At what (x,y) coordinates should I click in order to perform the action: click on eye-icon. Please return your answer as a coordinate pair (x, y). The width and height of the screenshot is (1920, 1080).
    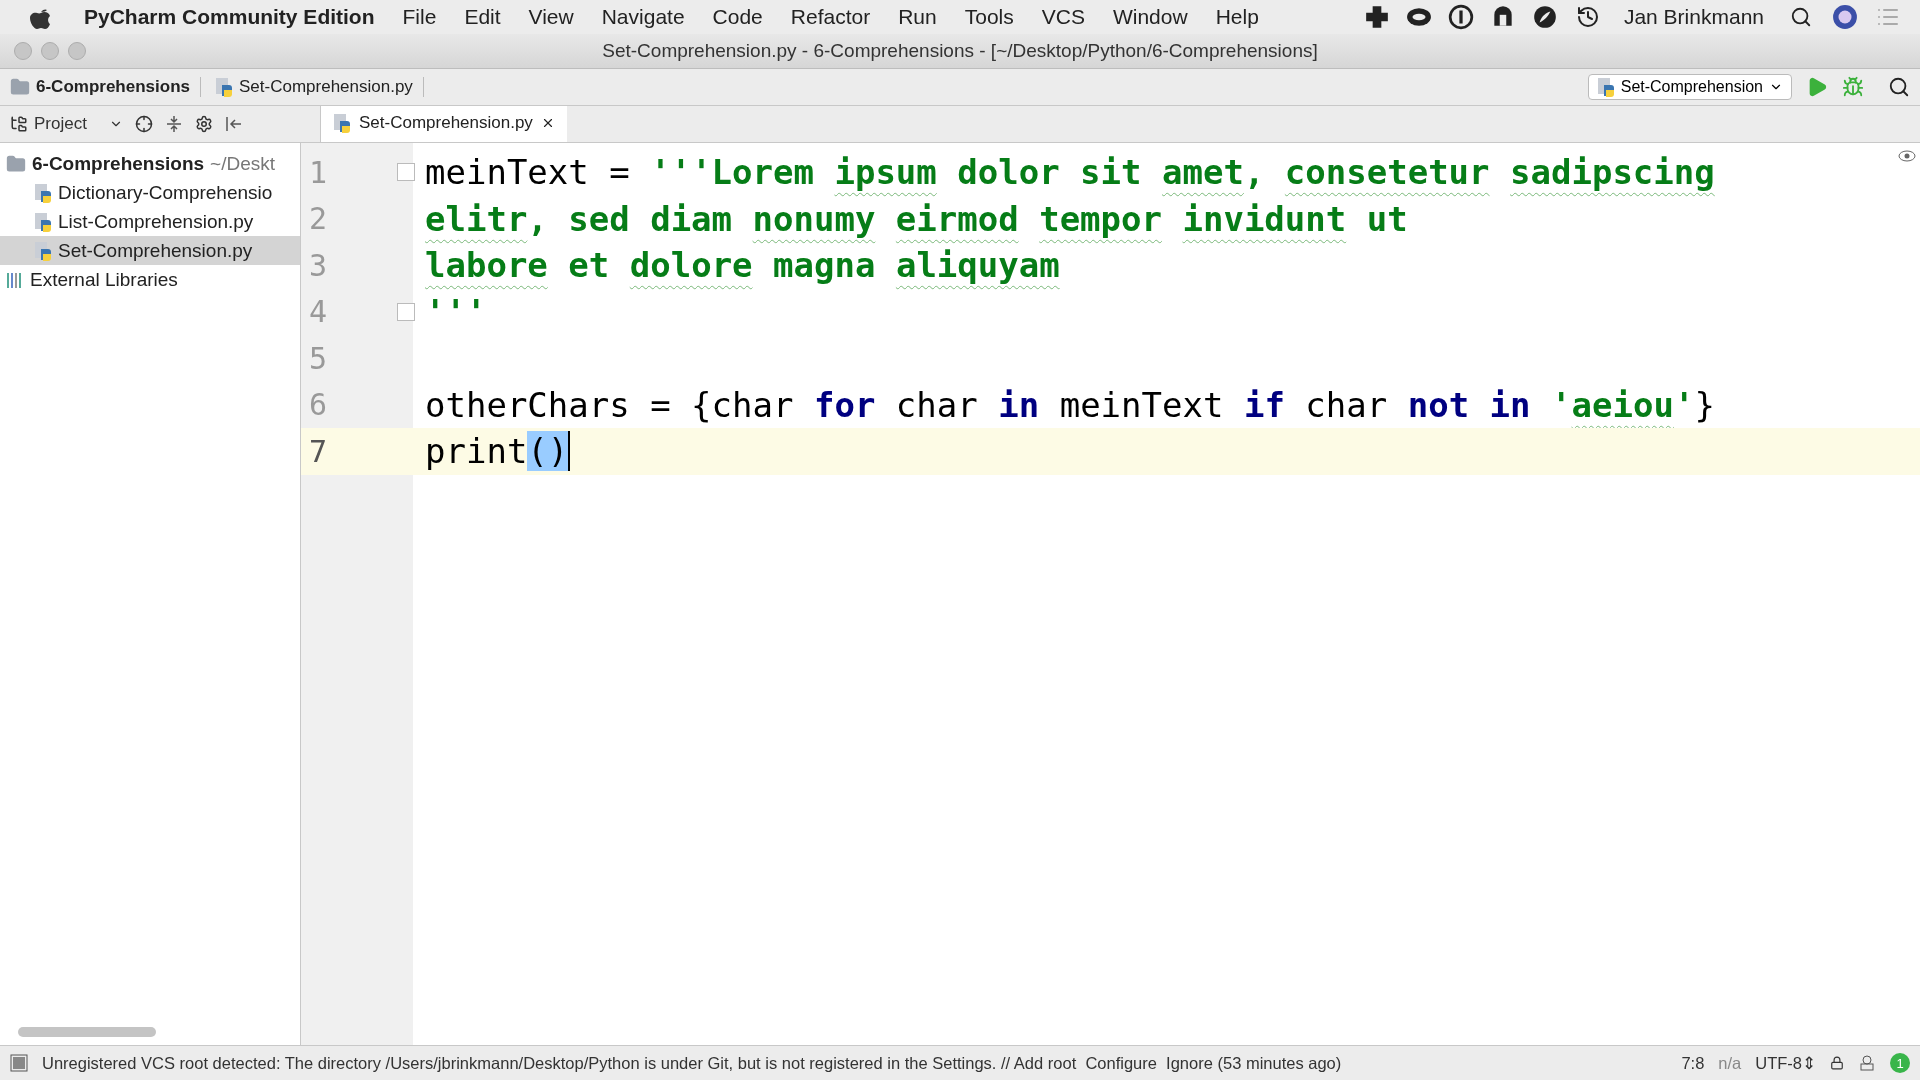
    Looking at the image, I should click on (1907, 156).